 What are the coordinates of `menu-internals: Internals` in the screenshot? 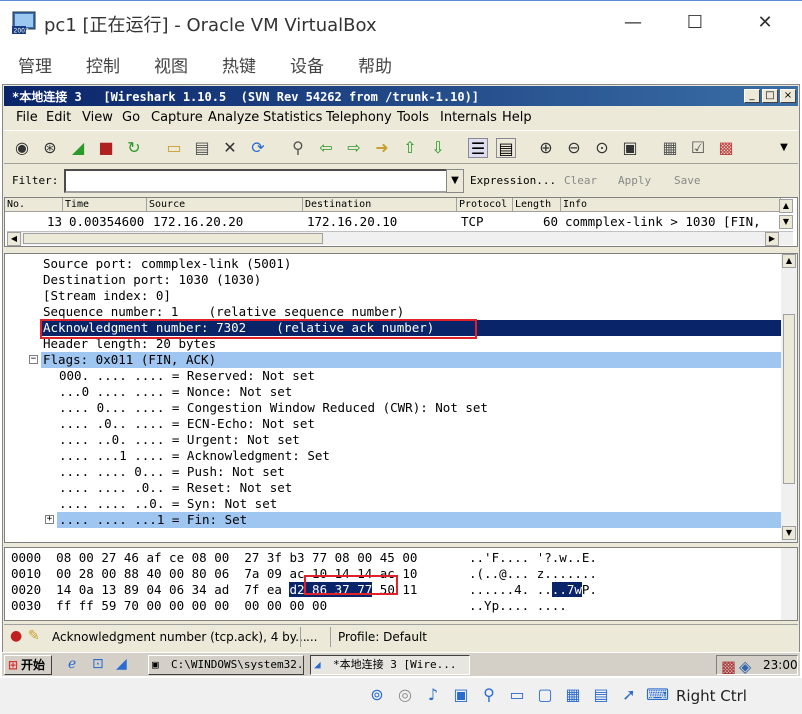 It's located at (468, 117).